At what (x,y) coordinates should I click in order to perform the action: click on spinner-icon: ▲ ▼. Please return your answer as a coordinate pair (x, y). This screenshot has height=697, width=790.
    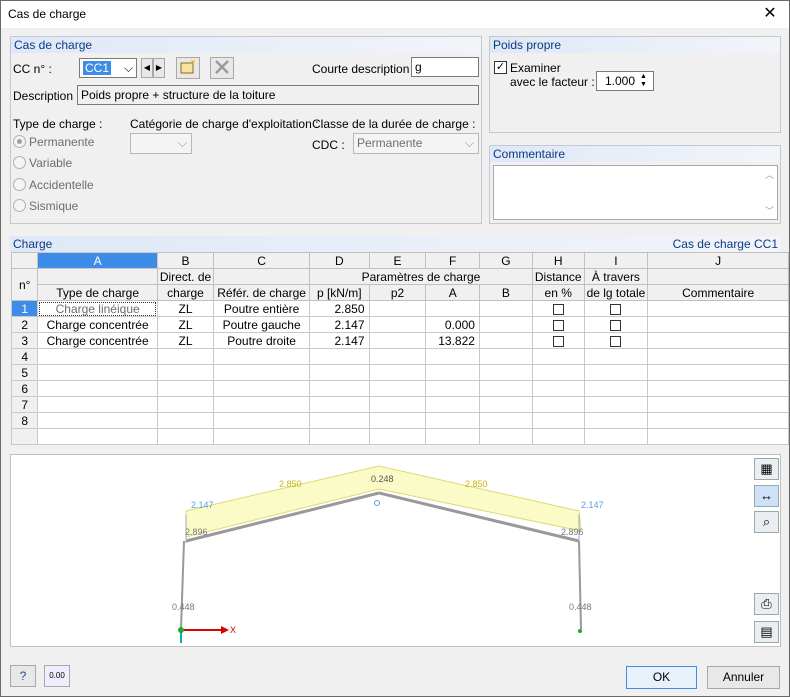
    Looking at the image, I should click on (643, 81).